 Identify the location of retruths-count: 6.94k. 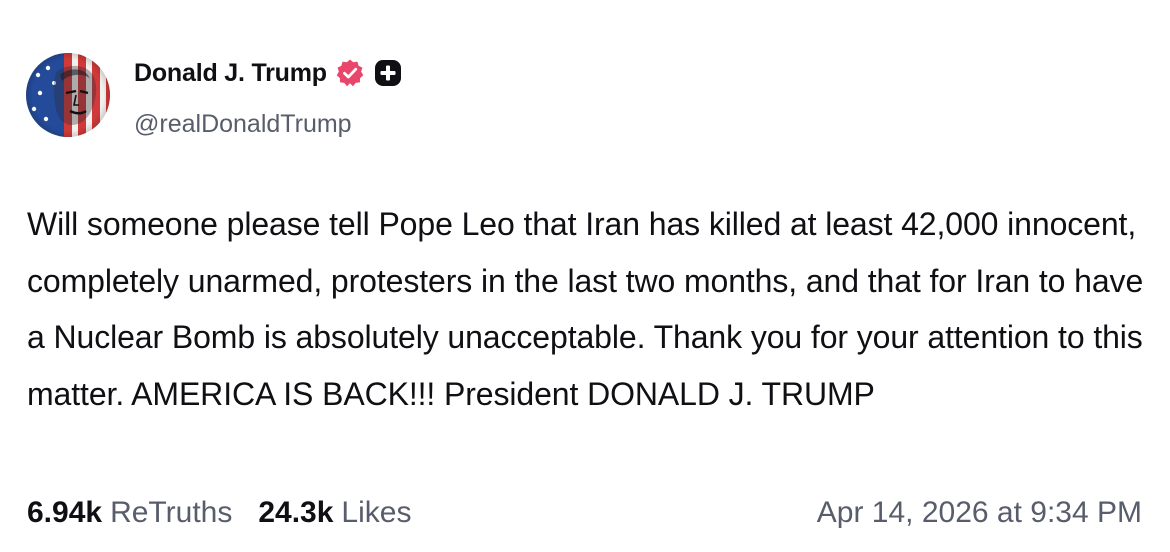
(65, 512).